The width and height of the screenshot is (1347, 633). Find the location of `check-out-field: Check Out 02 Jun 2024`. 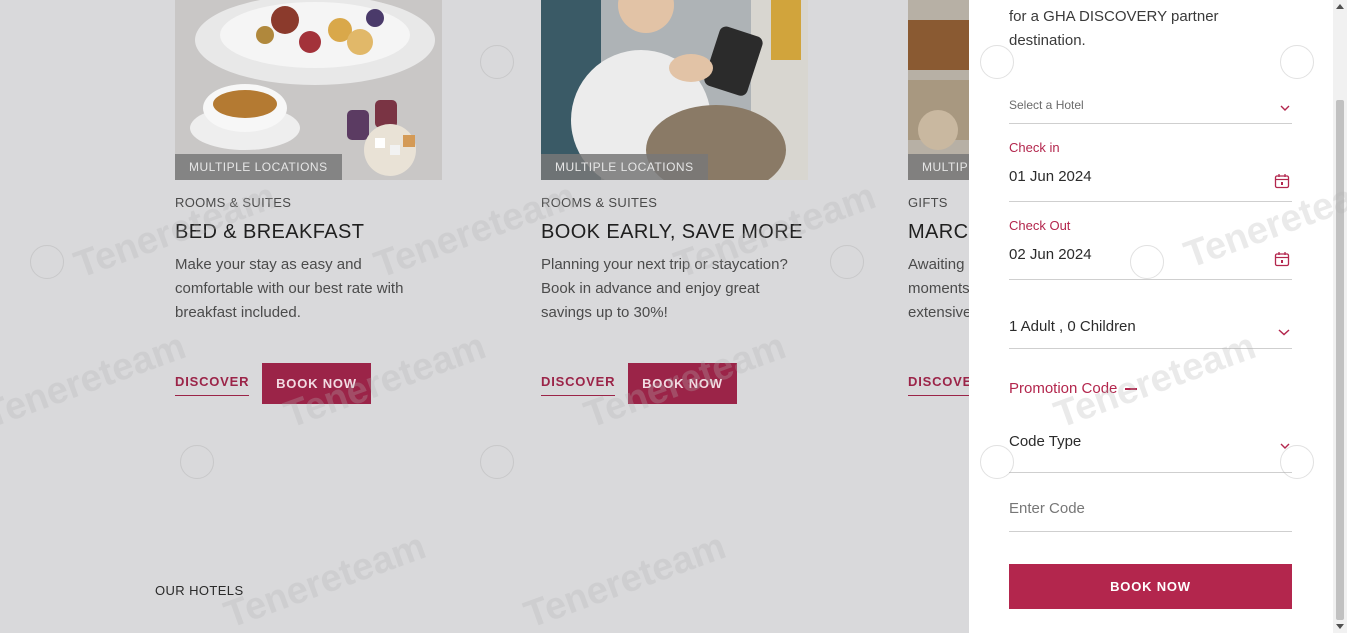

check-out-field: Check Out 02 Jun 2024 is located at coordinates (1150, 249).